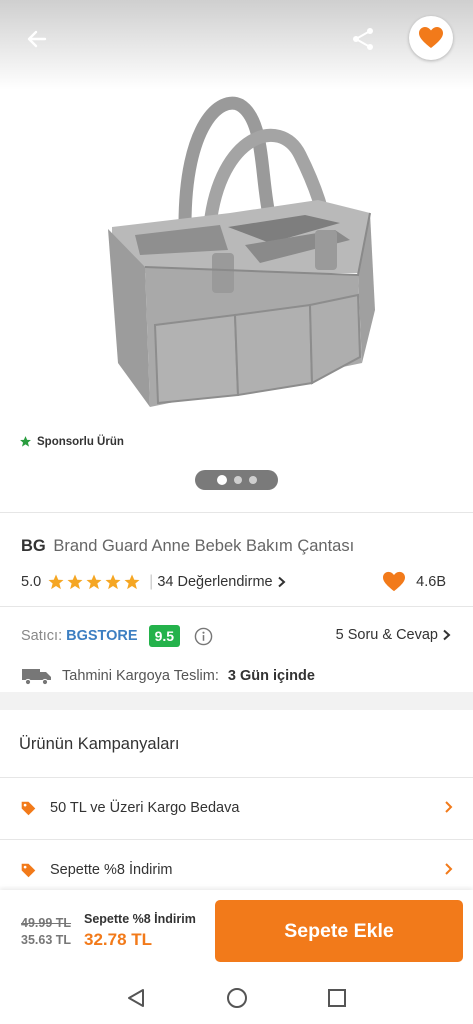 The width and height of the screenshot is (473, 1024). I want to click on shipping-value: 3 Gün içinde, so click(271, 676).